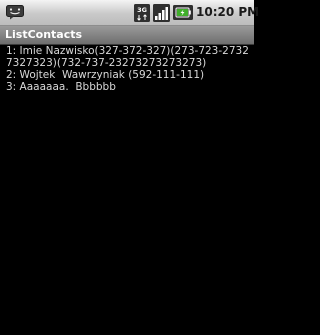 The width and height of the screenshot is (320, 335). I want to click on chat-bubble-icon, so click(15, 12).